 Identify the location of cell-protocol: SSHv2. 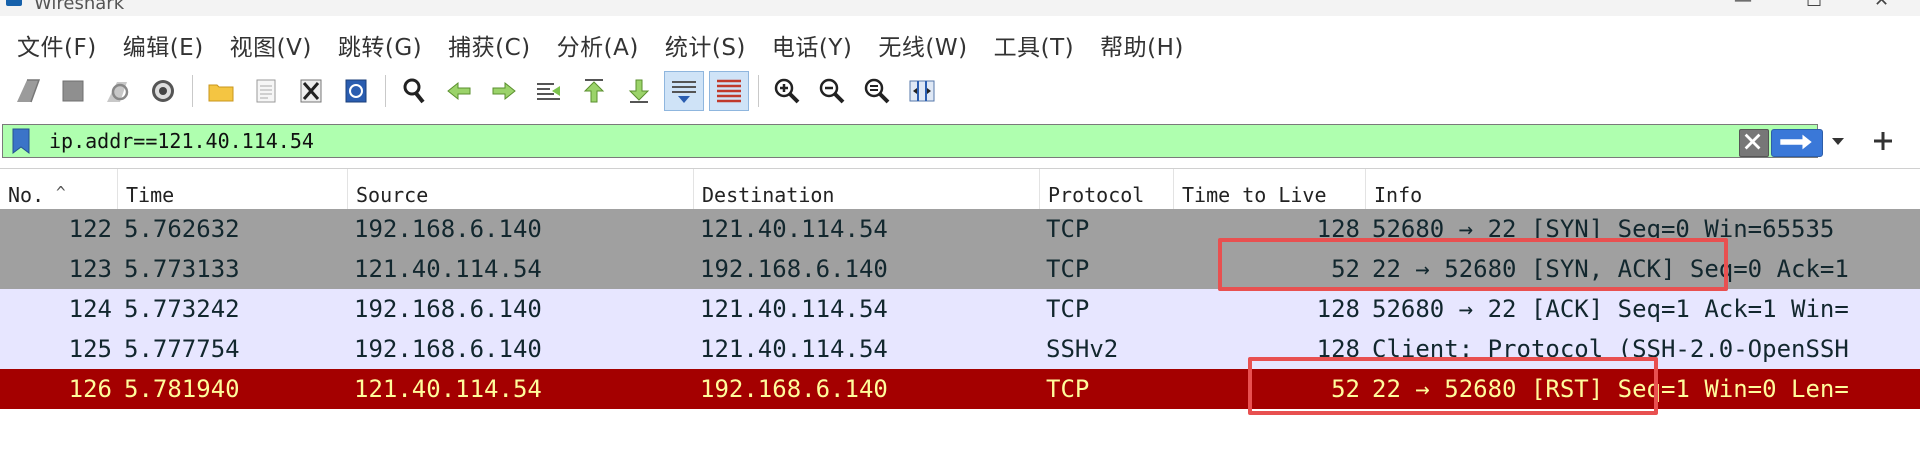
(1082, 349).